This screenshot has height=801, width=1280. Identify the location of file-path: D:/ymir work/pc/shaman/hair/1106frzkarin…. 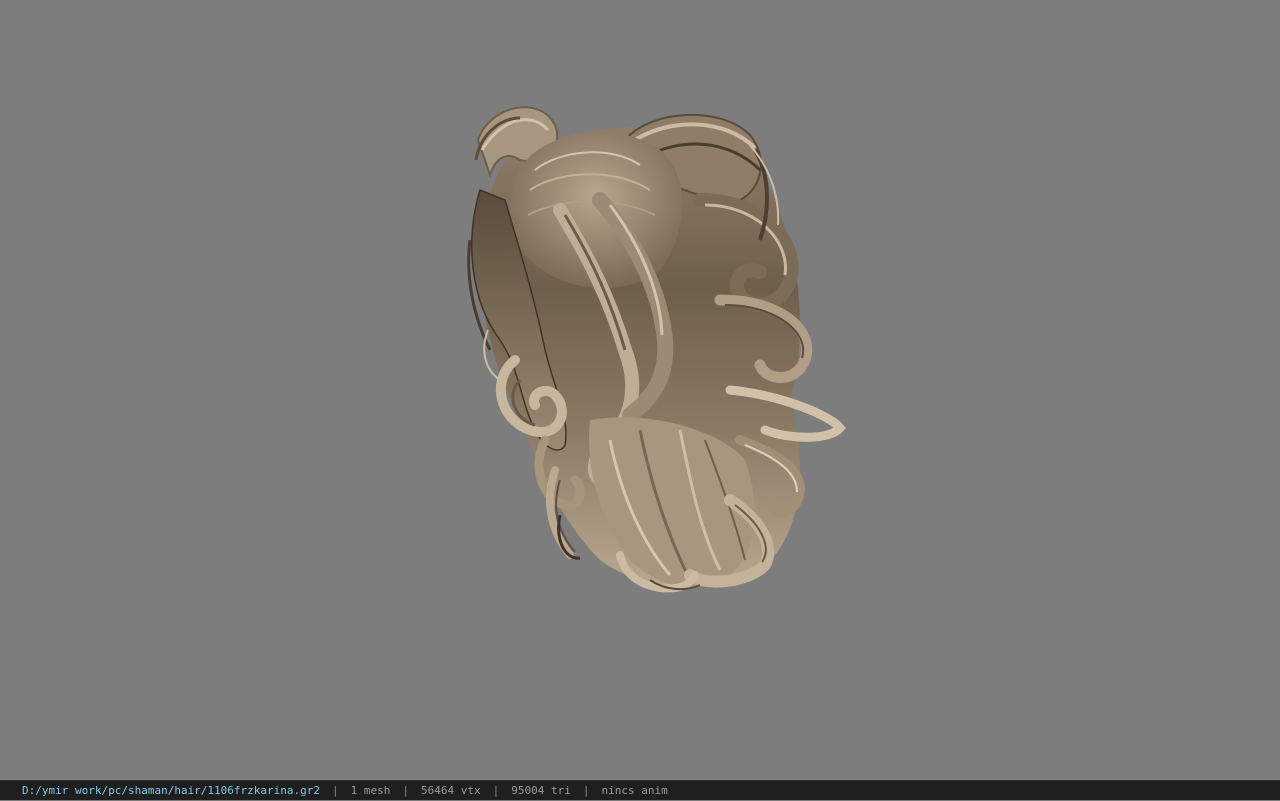
(171, 790).